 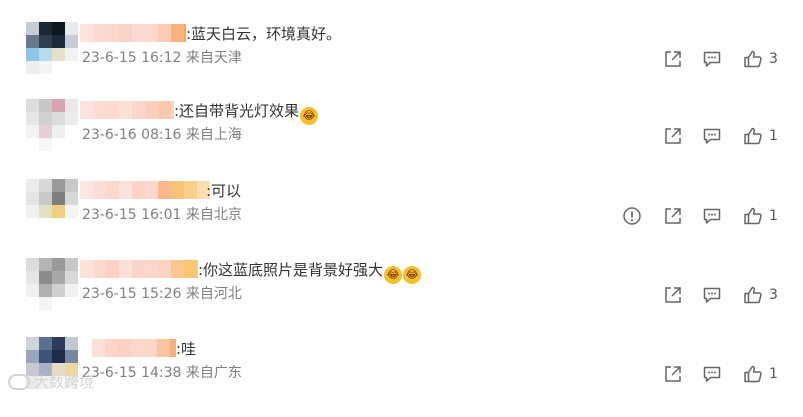 I want to click on comment-date: 23-6-16 08:16, so click(x=132, y=135).